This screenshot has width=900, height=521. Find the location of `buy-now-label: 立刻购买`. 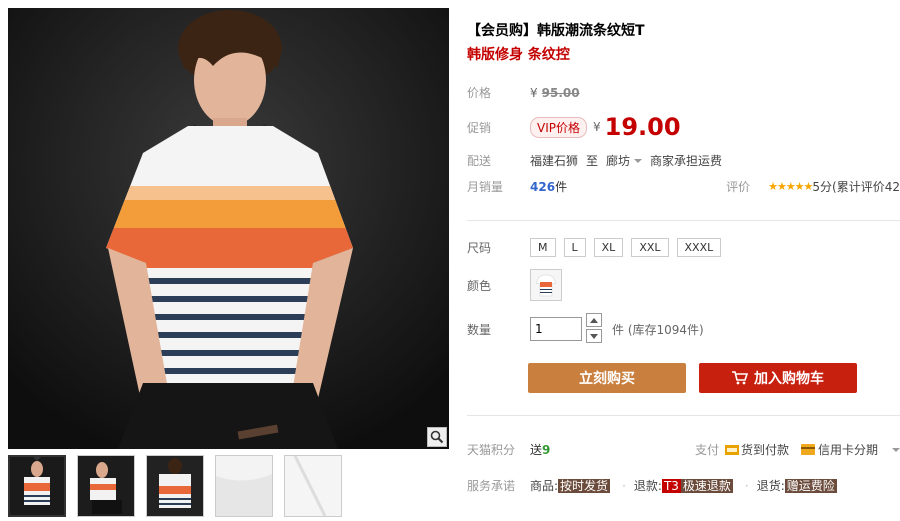

buy-now-label: 立刻购买 is located at coordinates (607, 379).